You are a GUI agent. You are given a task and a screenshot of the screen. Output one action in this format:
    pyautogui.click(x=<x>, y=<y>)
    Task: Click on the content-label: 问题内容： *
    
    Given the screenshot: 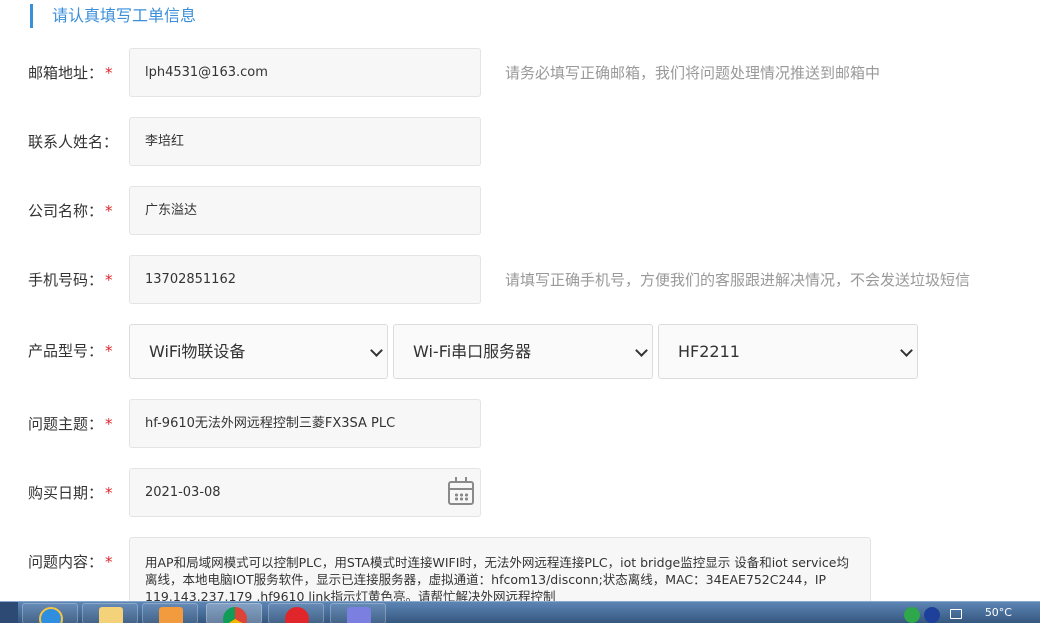 What is the action you would take?
    pyautogui.click(x=70, y=561)
    